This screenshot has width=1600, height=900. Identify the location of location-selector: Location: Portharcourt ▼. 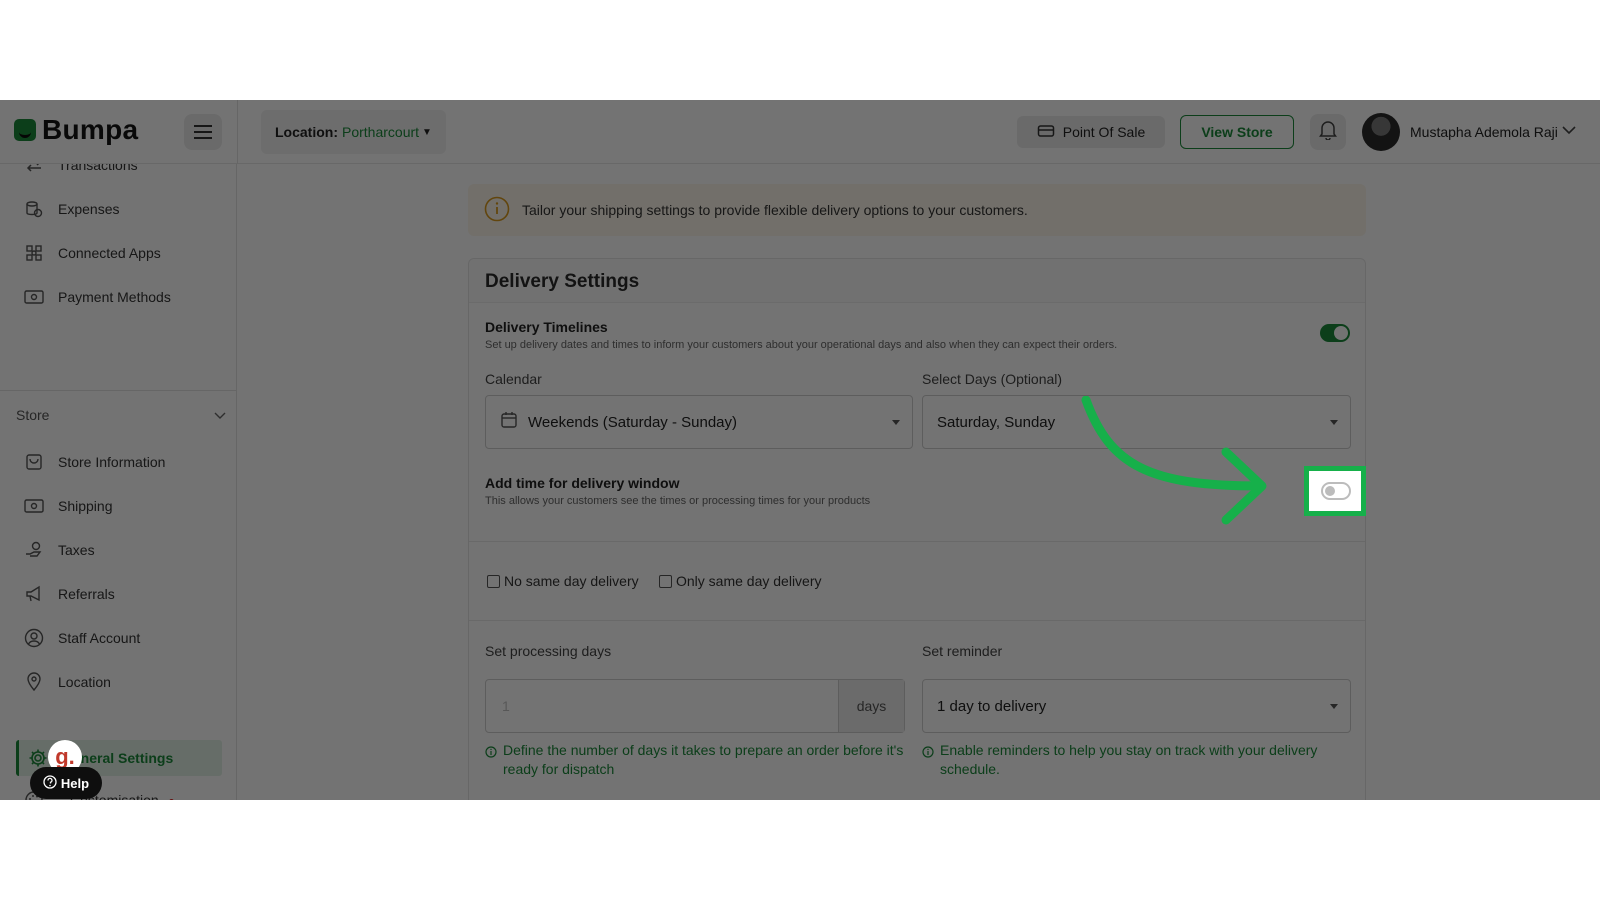
(353, 132).